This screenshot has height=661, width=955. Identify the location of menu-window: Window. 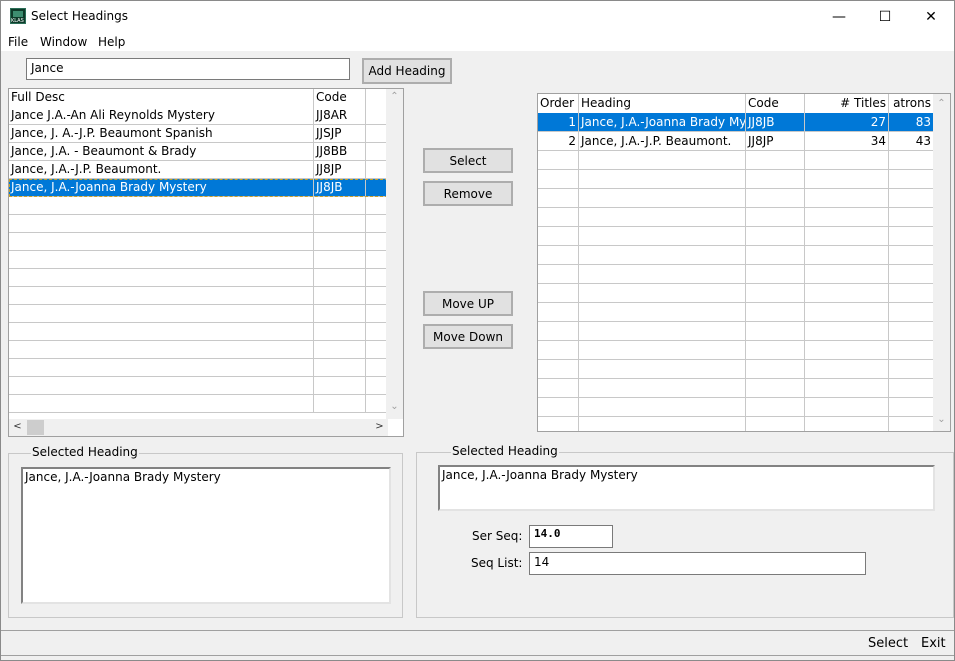
(63, 42).